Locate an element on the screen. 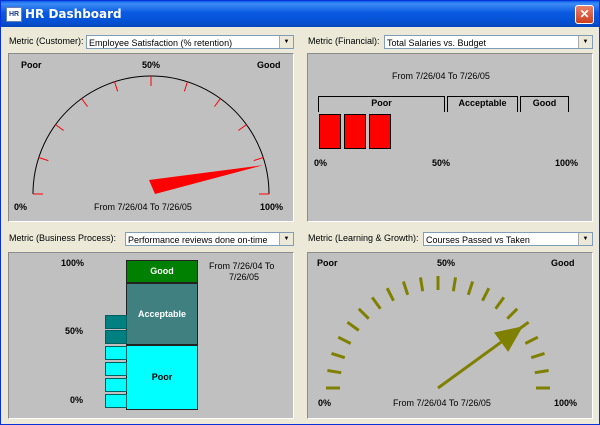  business-segment-good: Good is located at coordinates (162, 271).